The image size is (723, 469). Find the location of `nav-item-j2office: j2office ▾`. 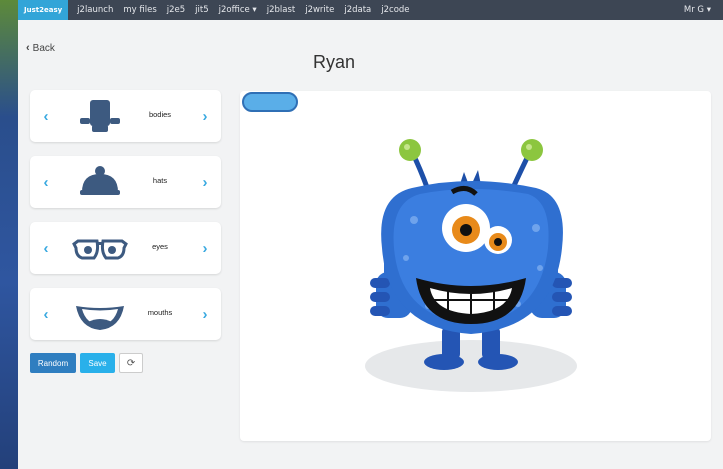

nav-item-j2office: j2office ▾ is located at coordinates (238, 10).